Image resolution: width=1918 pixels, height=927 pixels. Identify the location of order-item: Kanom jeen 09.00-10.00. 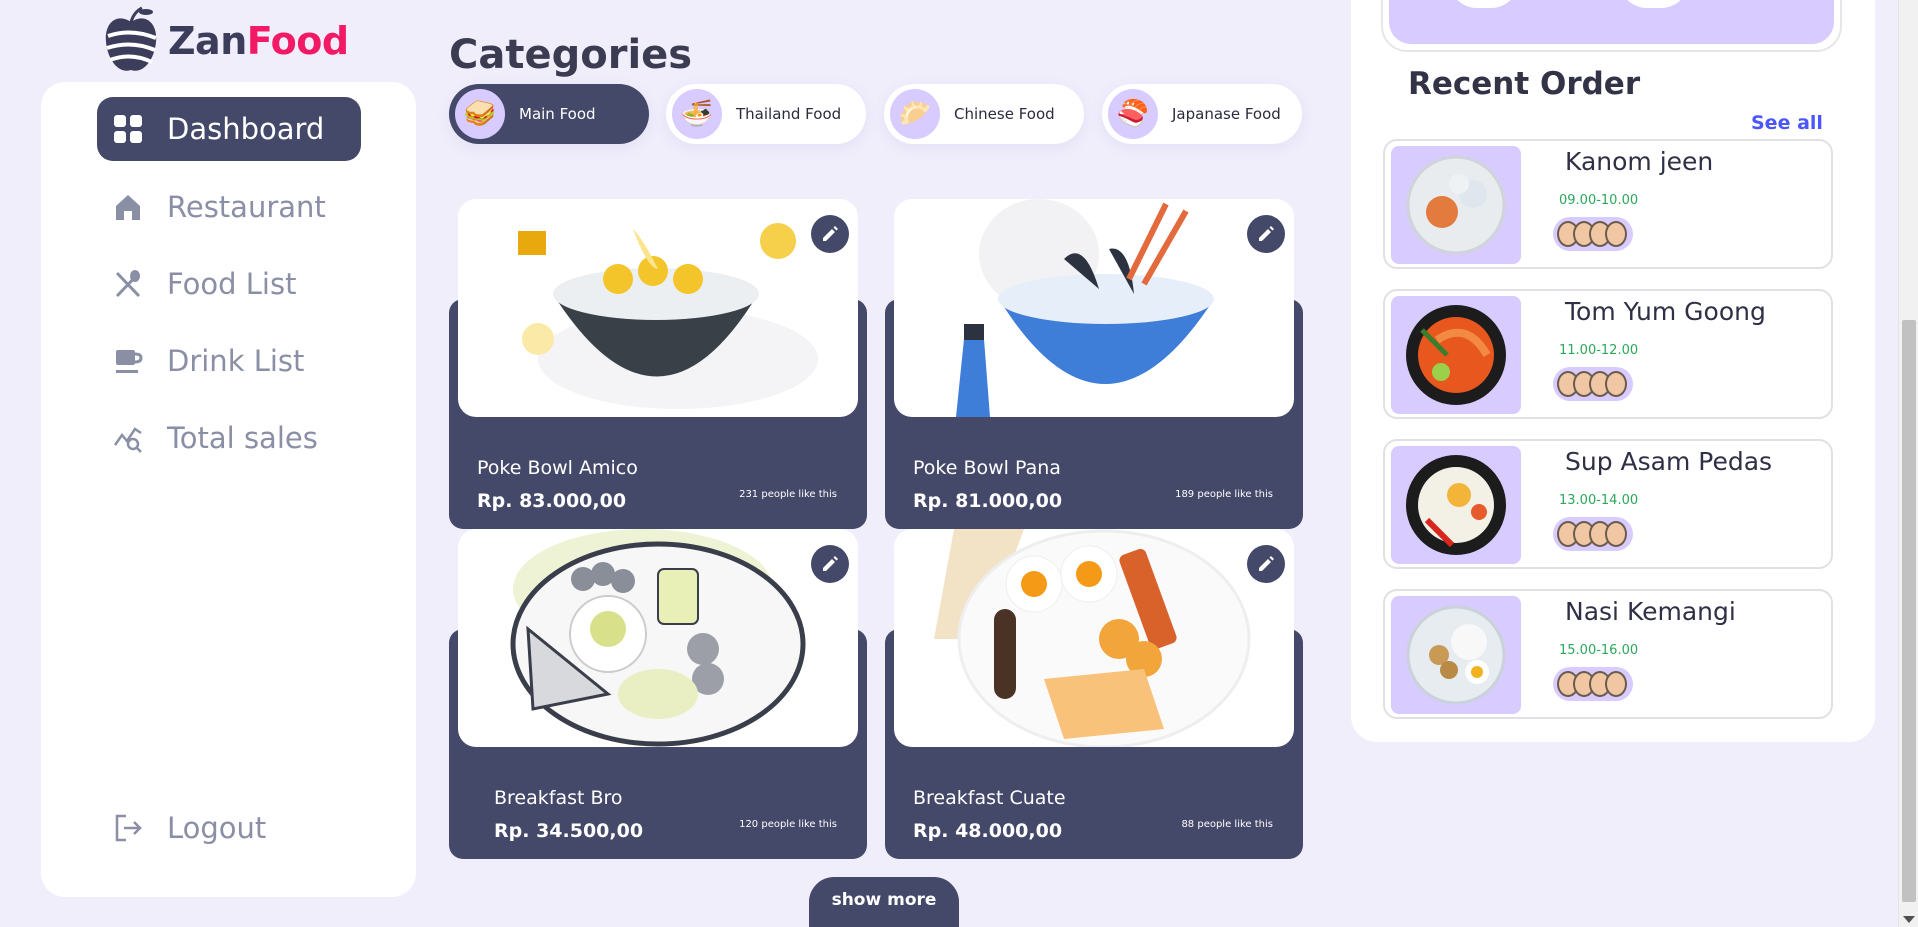
(1608, 204).